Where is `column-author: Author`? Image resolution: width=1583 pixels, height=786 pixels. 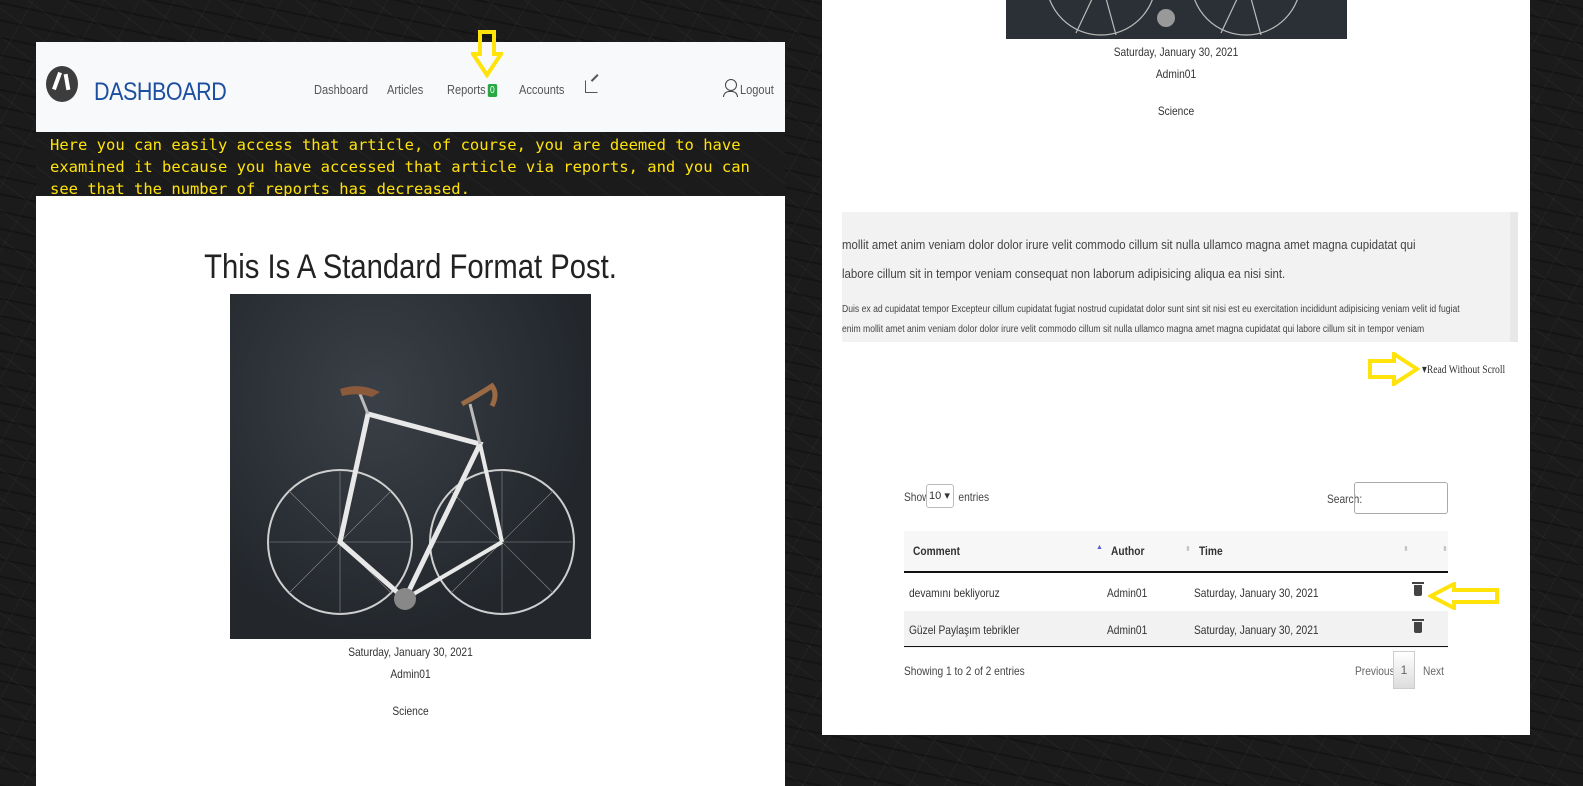
column-author: Author is located at coordinates (1127, 551).